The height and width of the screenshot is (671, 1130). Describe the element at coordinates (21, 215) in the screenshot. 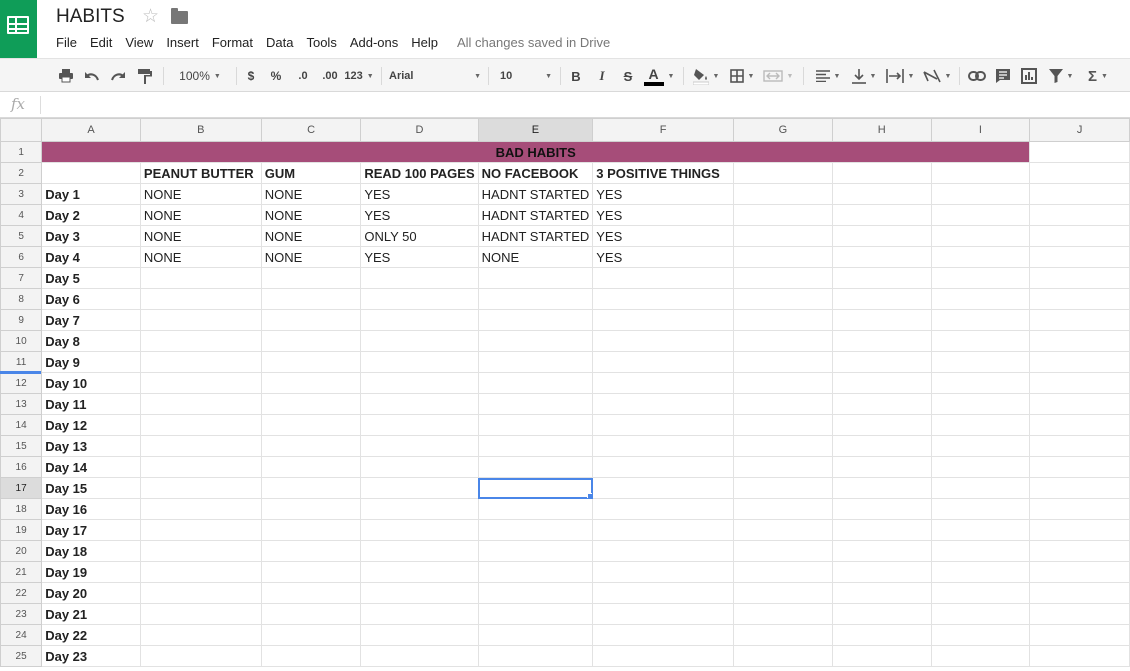

I see `row-header: 4` at that location.